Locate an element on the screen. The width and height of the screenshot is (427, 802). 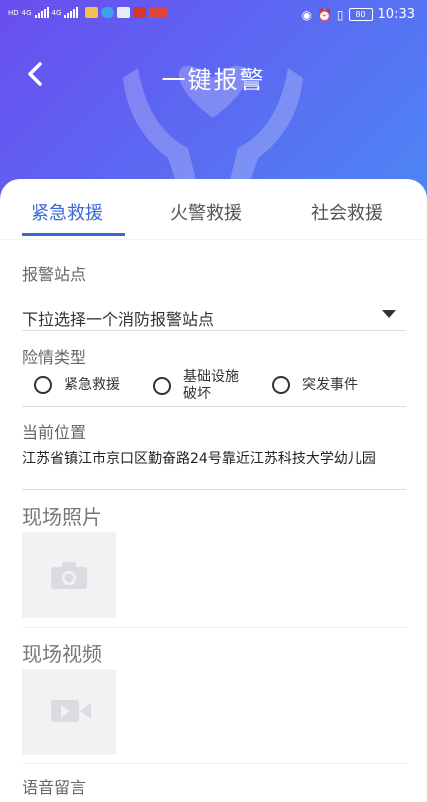
danger-type-radio-group: 紧急救援 基础设施 破坏 突发事件 is located at coordinates (224, 387).